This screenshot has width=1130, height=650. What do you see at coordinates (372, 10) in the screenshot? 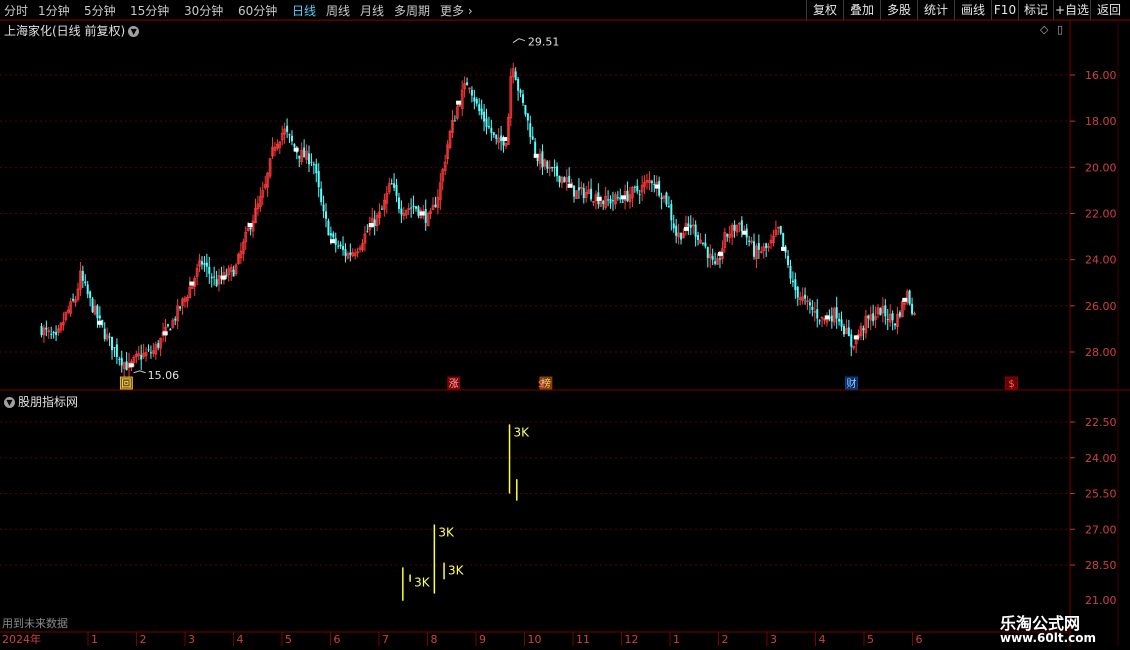
I see `period-tab-monthly: 月线` at bounding box center [372, 10].